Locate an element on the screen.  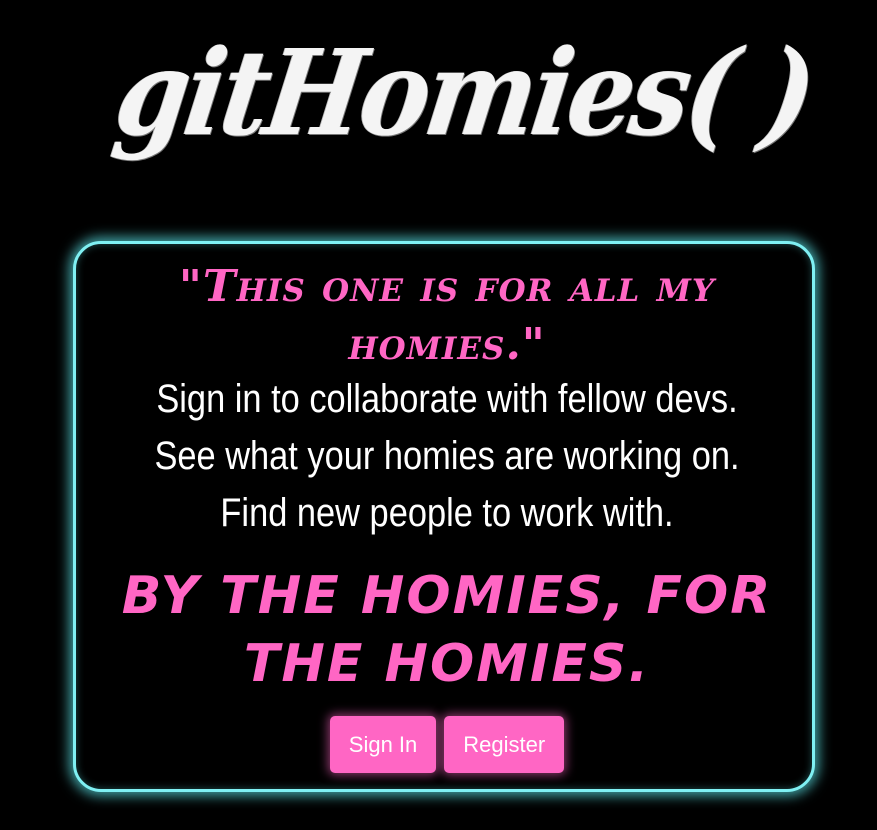
description-line: Sign in to collaborate with fellow devs. is located at coordinates (447, 399).